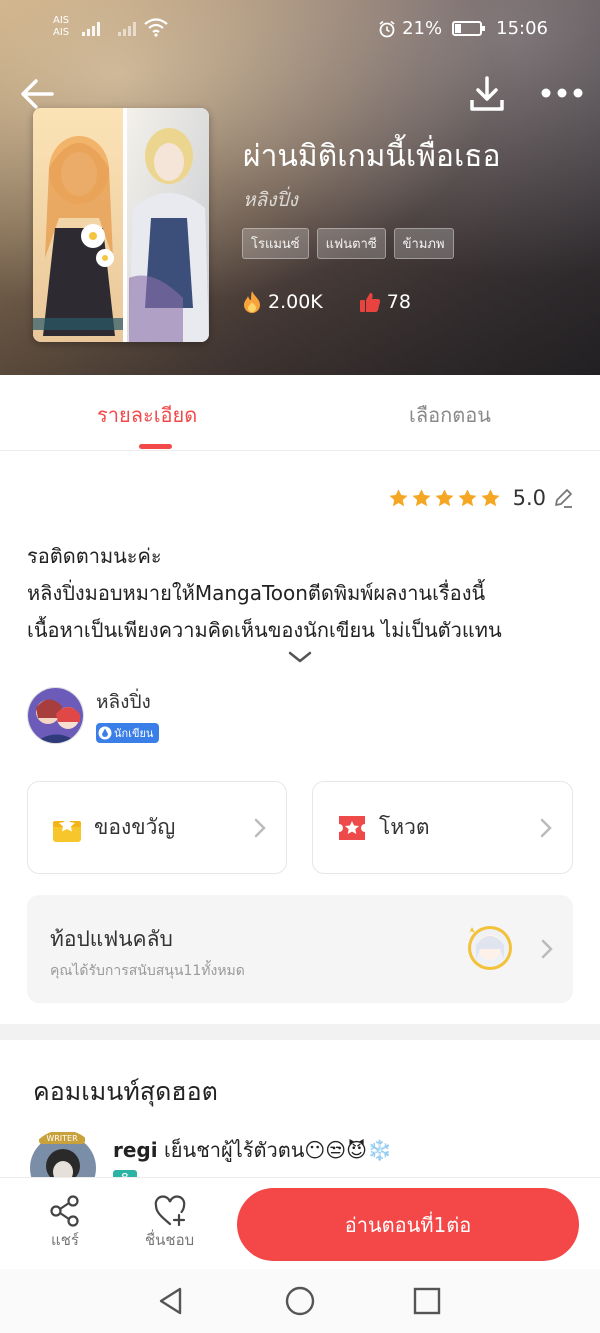 The height and width of the screenshot is (1333, 600). What do you see at coordinates (277, 1150) in the screenshot?
I see `comment-text: เย็นชาผู้ไร้ตัวตน😶😒😈❄️` at bounding box center [277, 1150].